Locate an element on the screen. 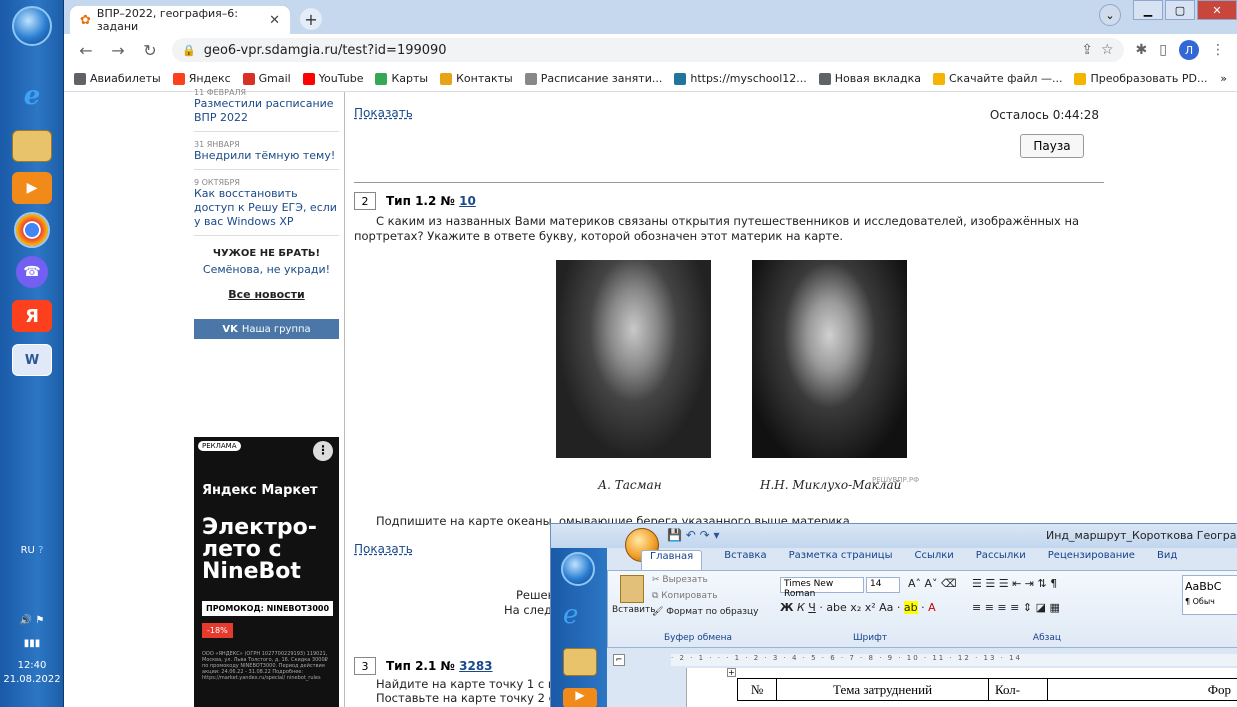  question-id-link-3: 3283 is located at coordinates (475, 666).